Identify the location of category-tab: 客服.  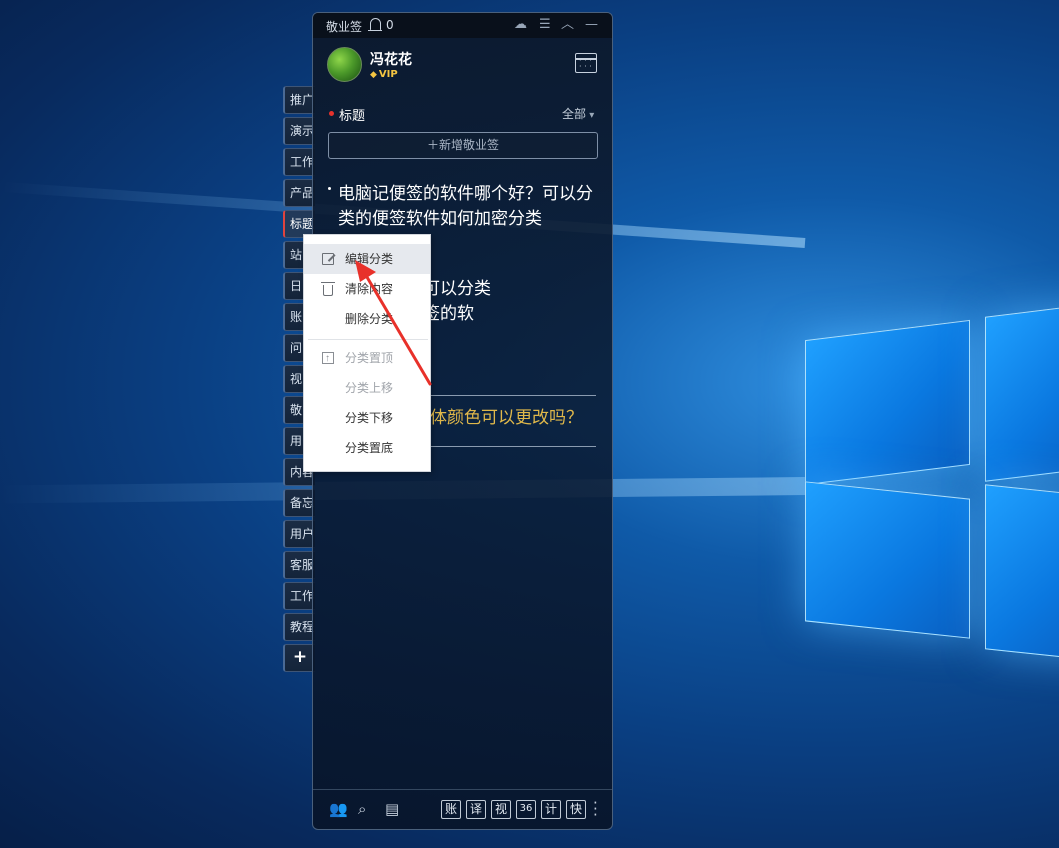
(299, 565).